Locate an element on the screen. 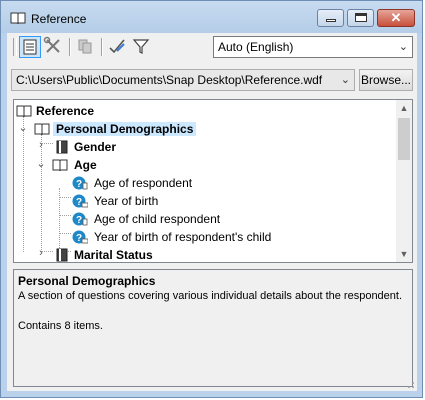 The width and height of the screenshot is (425, 400). scrollbar-thumb is located at coordinates (404, 139).